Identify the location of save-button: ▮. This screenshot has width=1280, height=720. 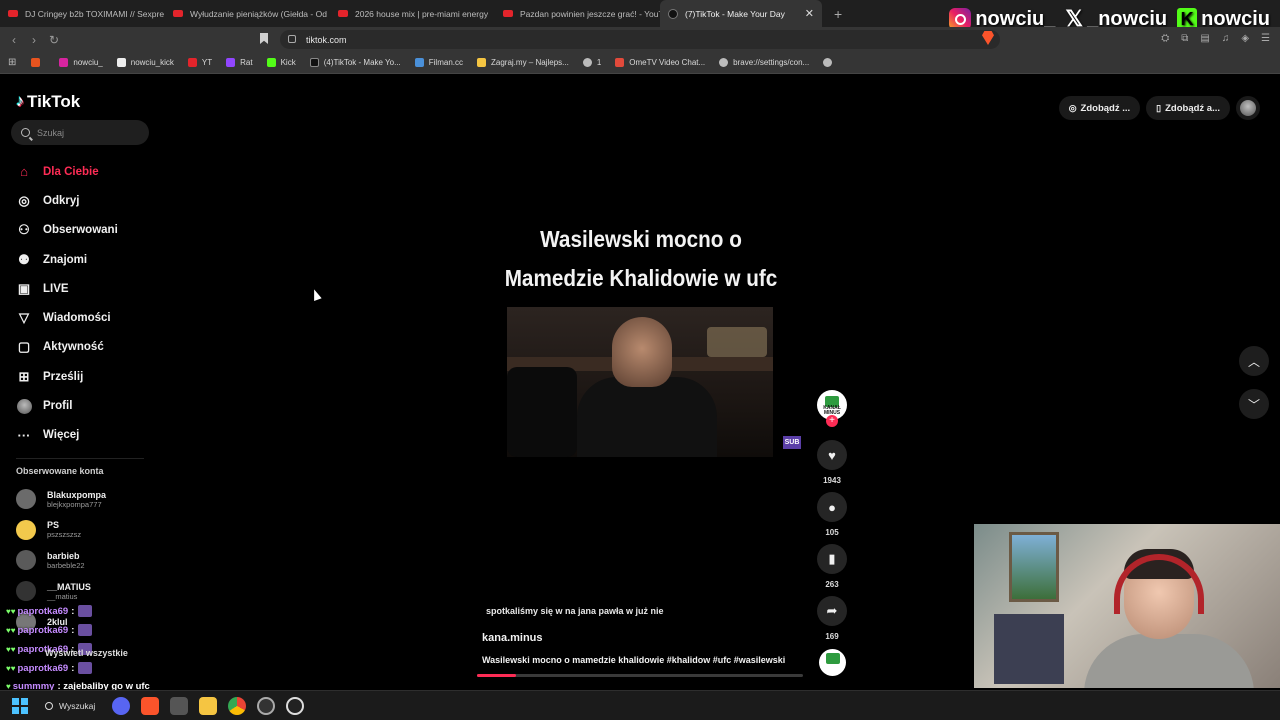
(832, 559).